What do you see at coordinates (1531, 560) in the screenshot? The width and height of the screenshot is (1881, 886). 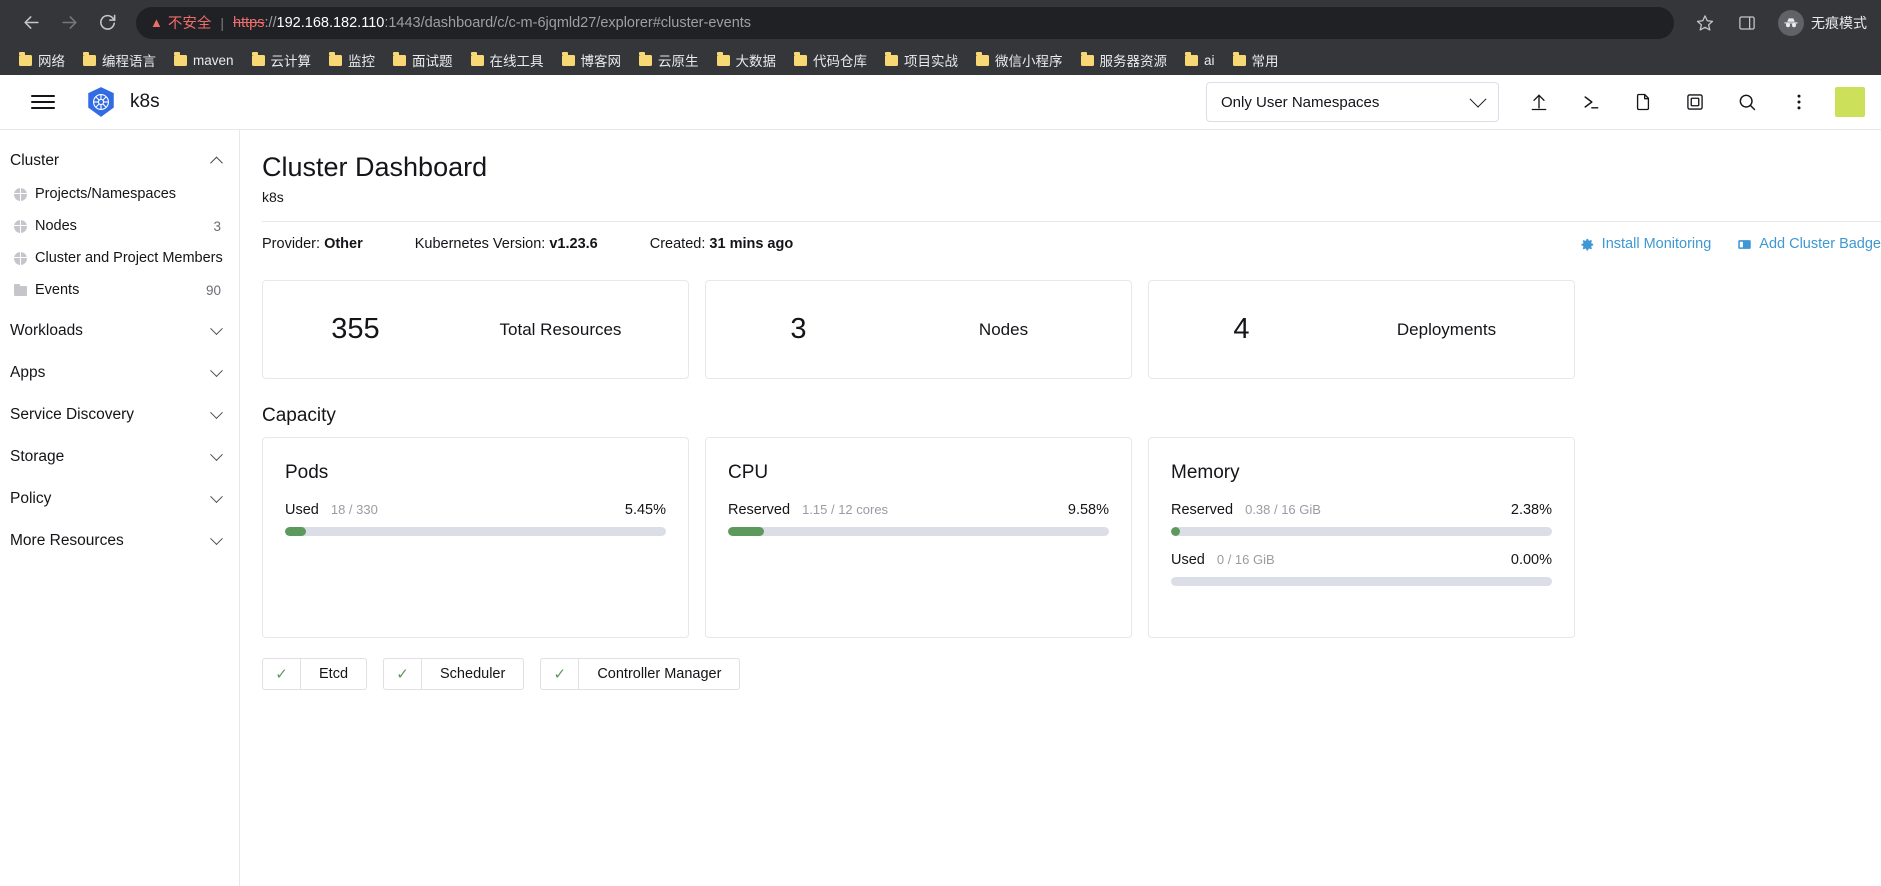 I see `capacity-row-percent: 0.00%` at bounding box center [1531, 560].